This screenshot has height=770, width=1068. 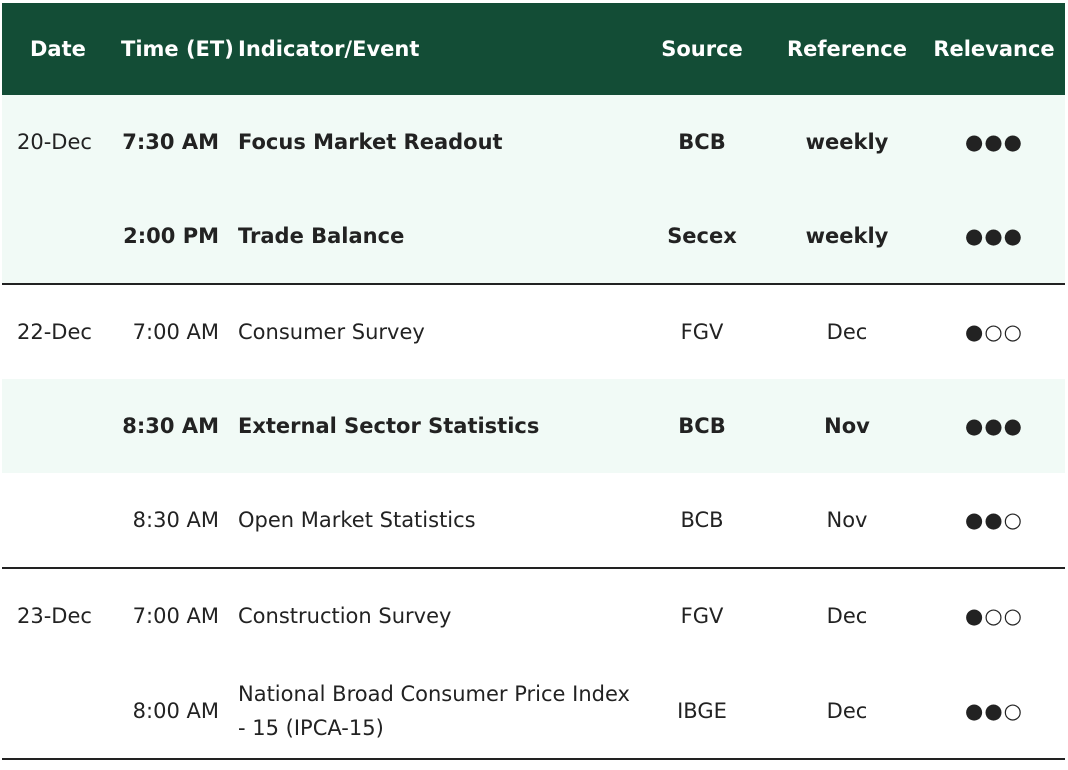 What do you see at coordinates (389, 426) in the screenshot?
I see `row-event: External Sector Statistics` at bounding box center [389, 426].